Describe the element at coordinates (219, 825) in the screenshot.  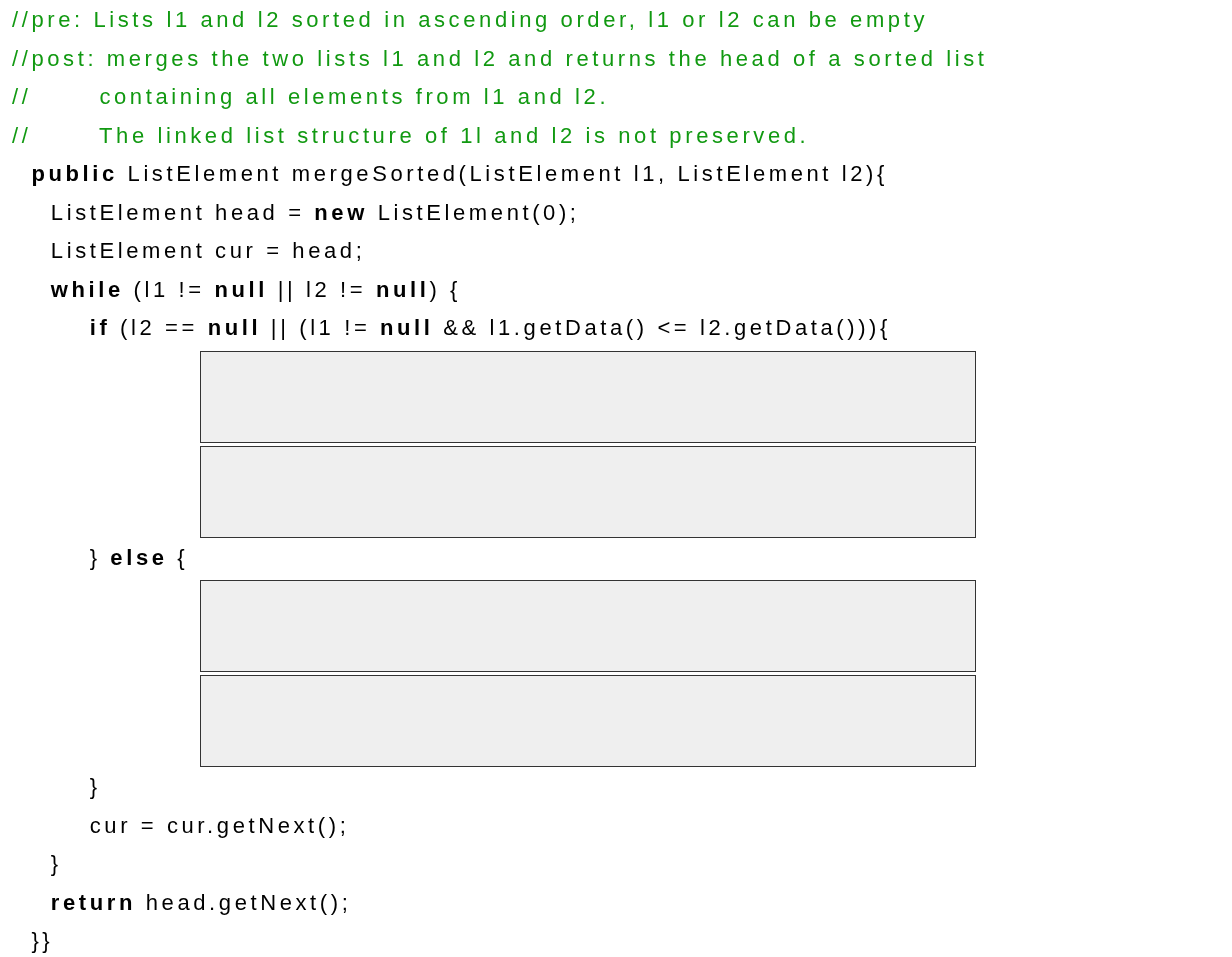
I see `code-line: cur = cur.getNext();` at that location.